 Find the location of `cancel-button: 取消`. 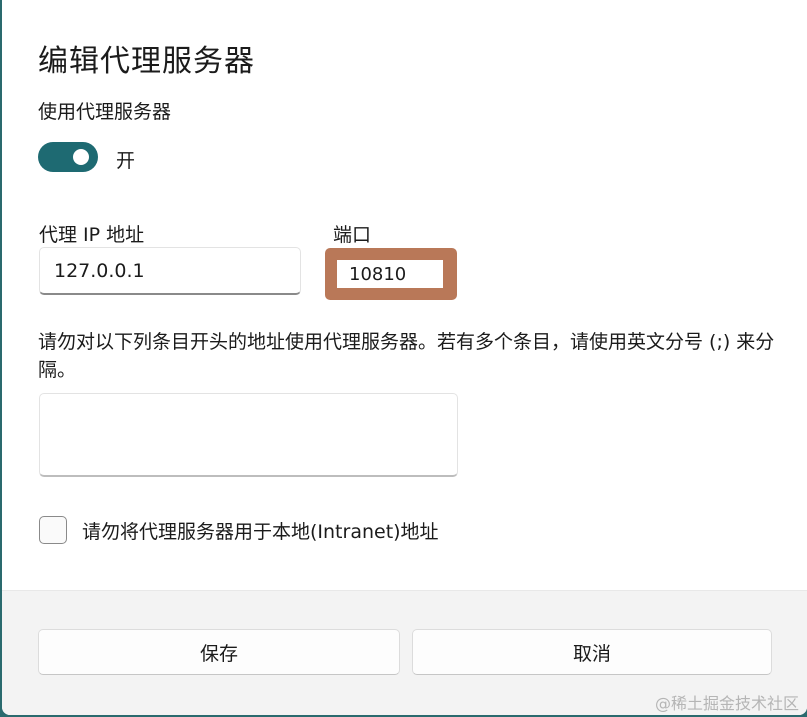

cancel-button: 取消 is located at coordinates (592, 652).